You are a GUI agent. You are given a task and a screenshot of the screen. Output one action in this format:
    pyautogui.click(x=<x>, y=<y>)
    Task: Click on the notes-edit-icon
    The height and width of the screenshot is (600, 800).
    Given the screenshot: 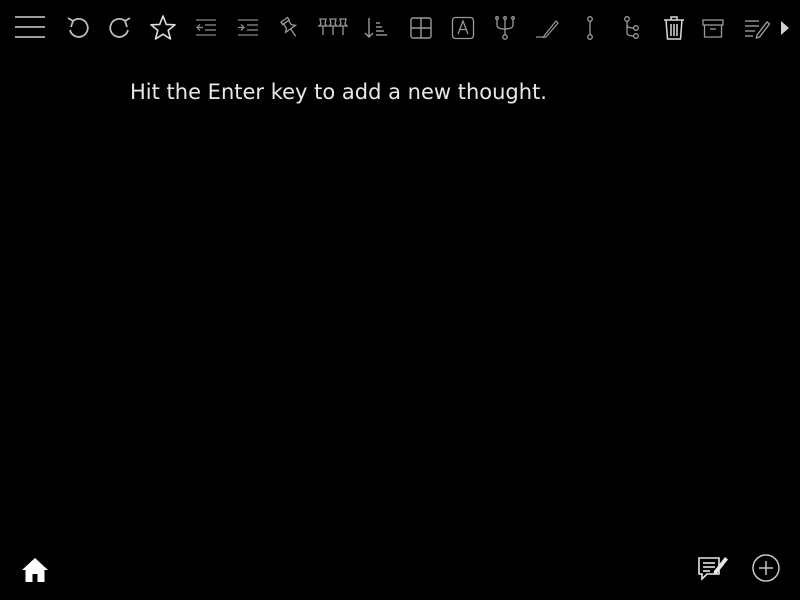 What is the action you would take?
    pyautogui.click(x=713, y=572)
    